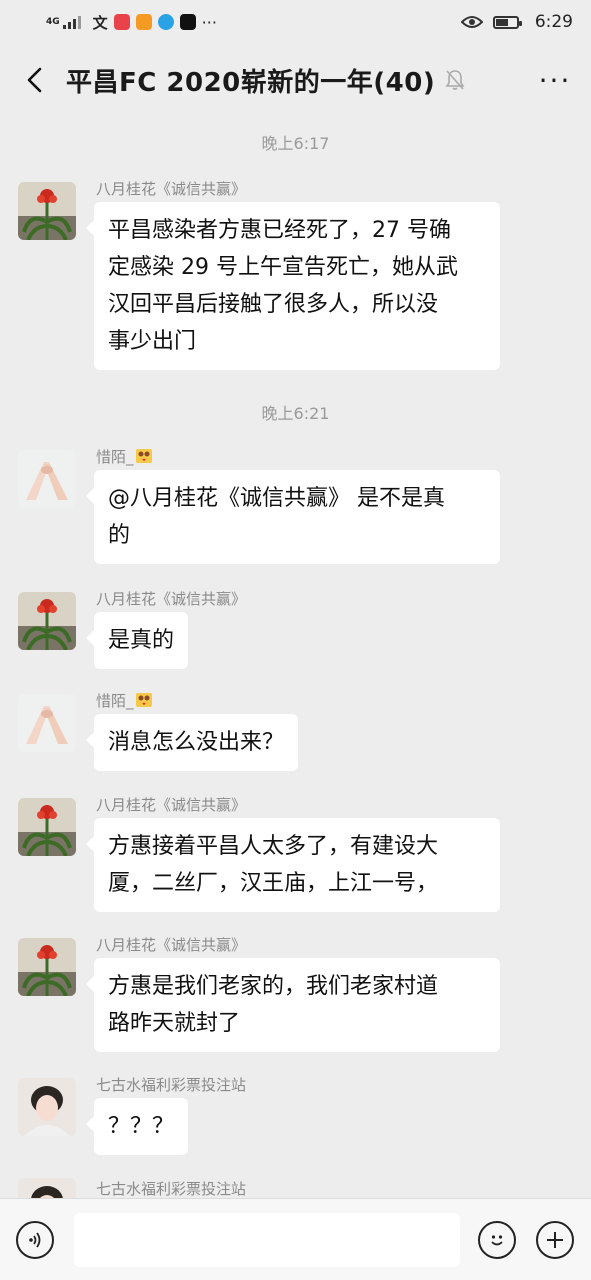  I want to click on more-functions-button, so click(555, 1240).